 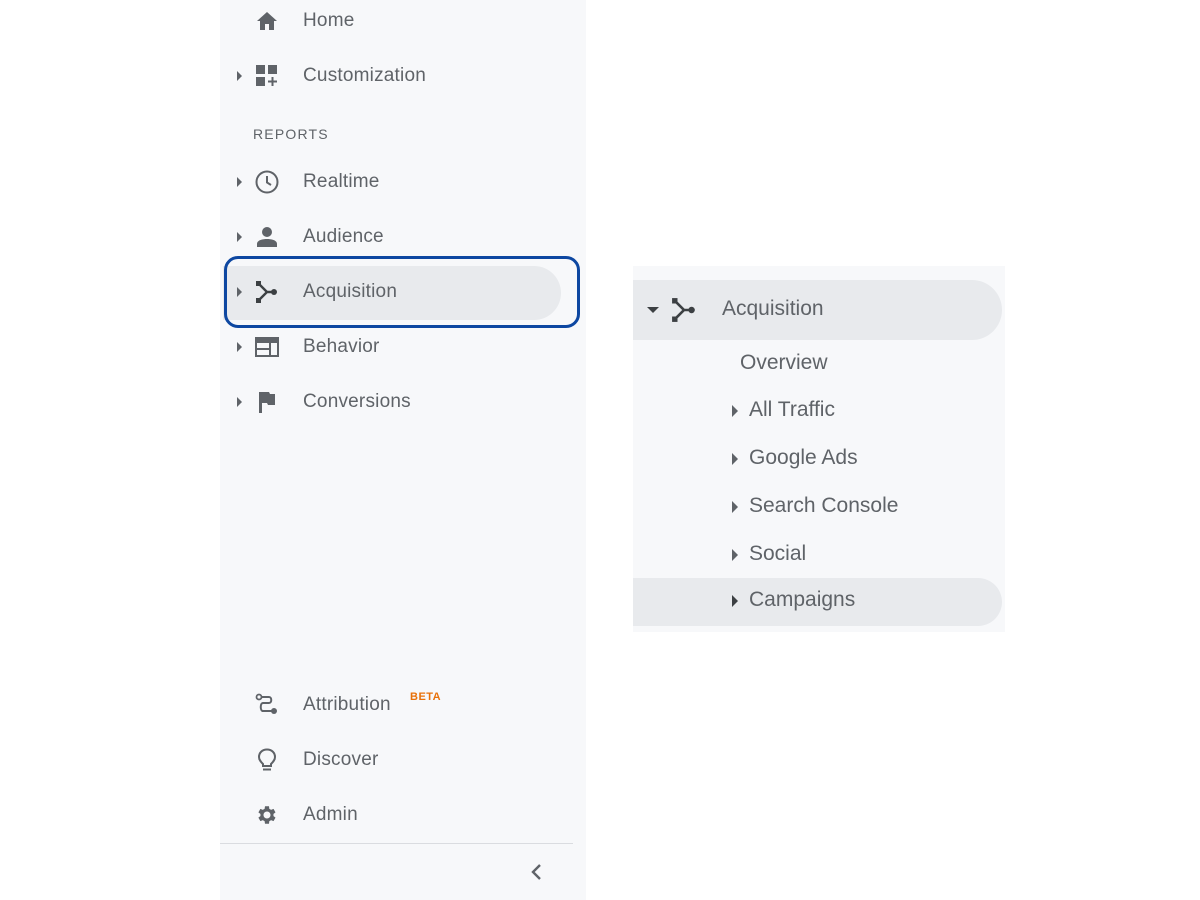 What do you see at coordinates (396, 843) in the screenshot?
I see `sidebar-divider` at bounding box center [396, 843].